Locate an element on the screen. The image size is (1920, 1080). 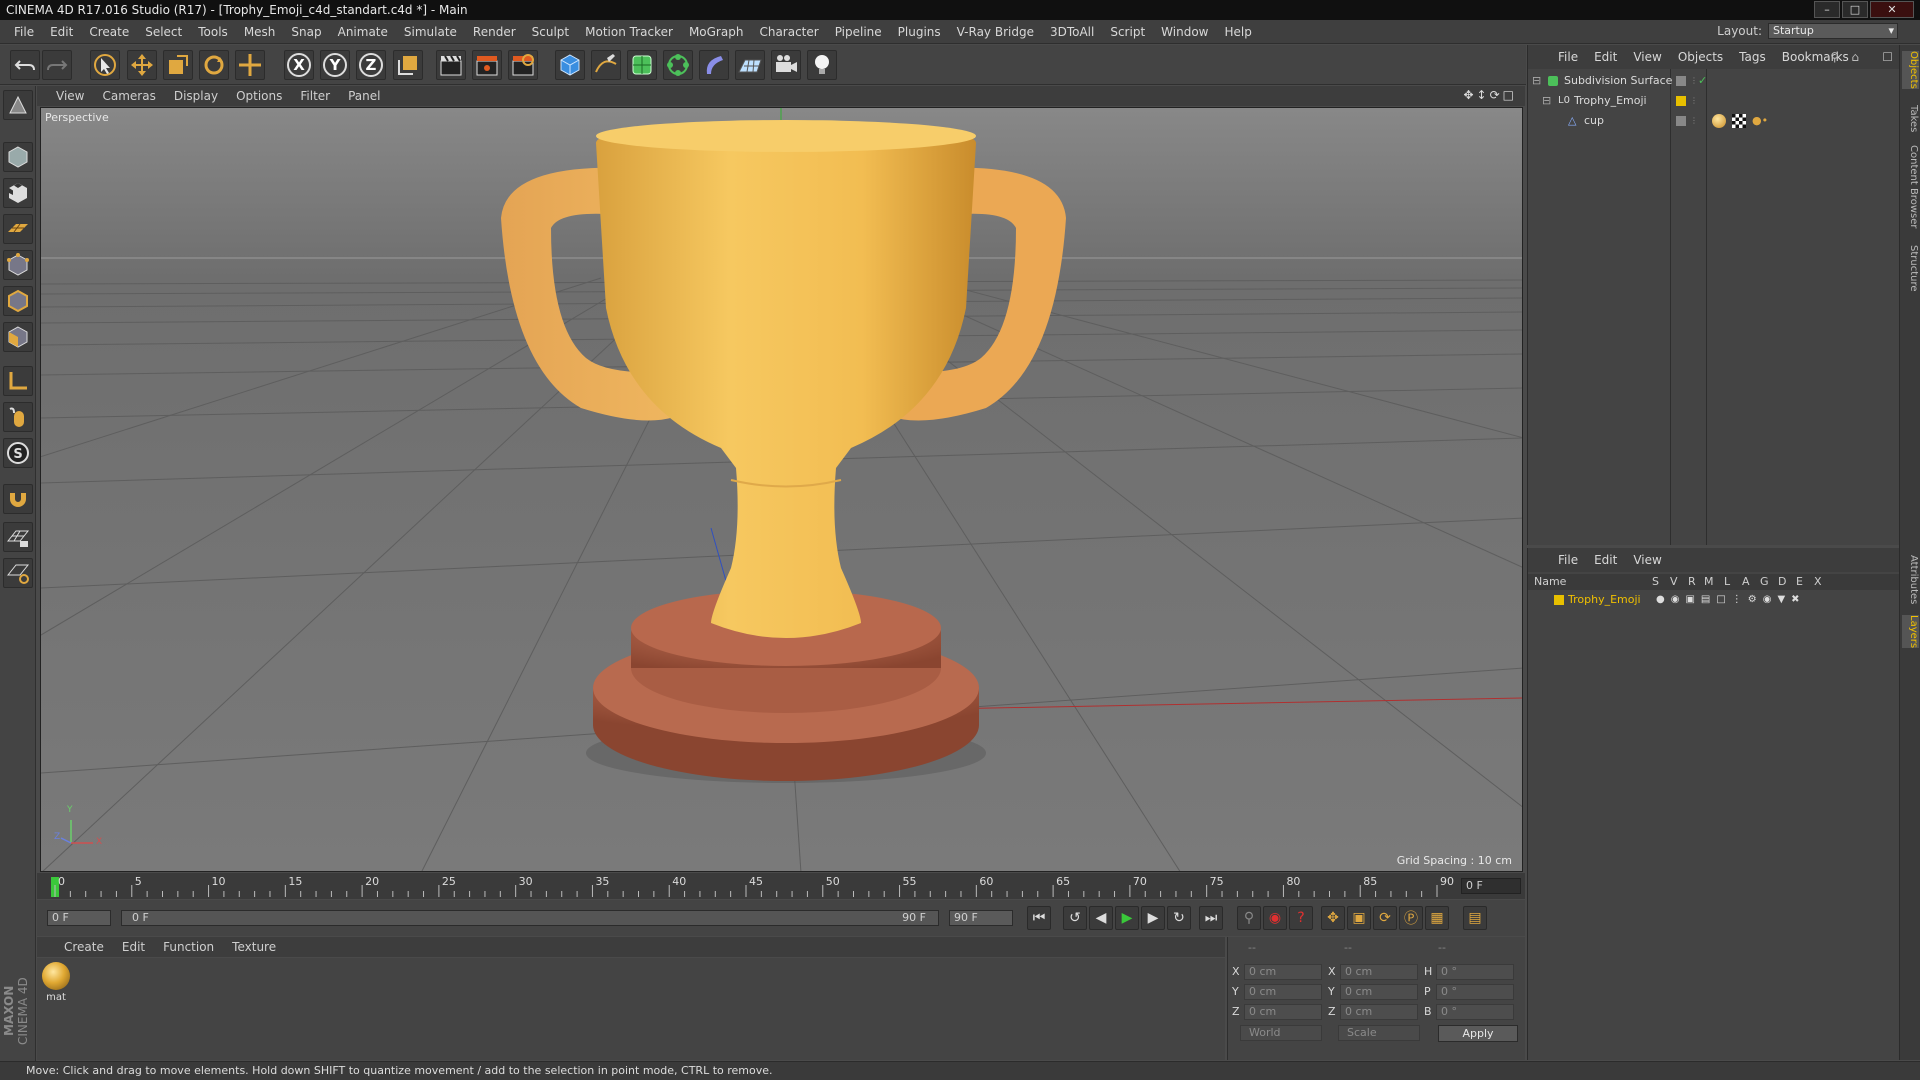
enabled-check-icon: ✓ is located at coordinates (1702, 81).